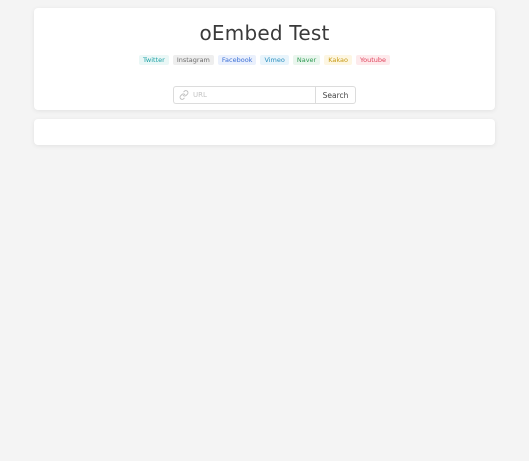 The image size is (529, 461). Describe the element at coordinates (237, 60) in the screenshot. I see `tag-facebook: Facebook` at that location.